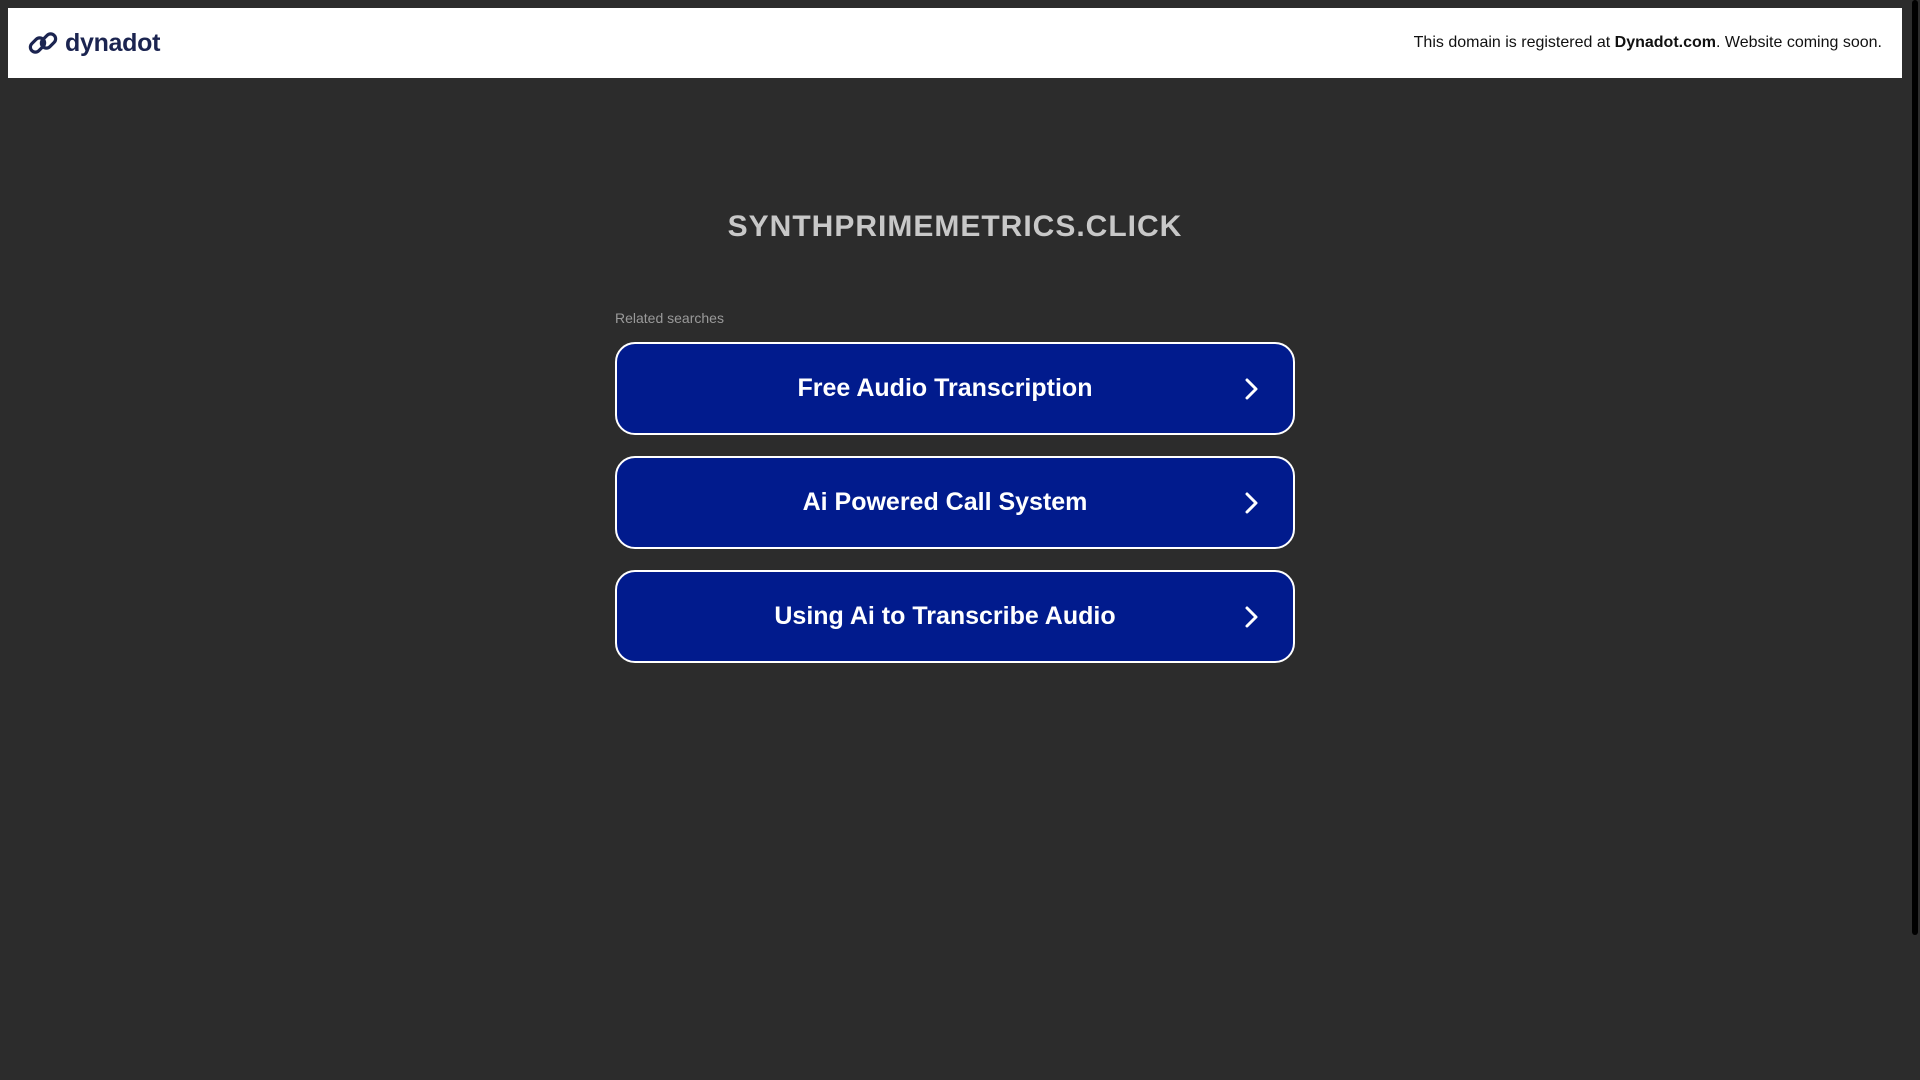 The width and height of the screenshot is (1920, 1080). What do you see at coordinates (1665, 42) in the screenshot?
I see `notice-brand-link: Dynadot.com` at bounding box center [1665, 42].